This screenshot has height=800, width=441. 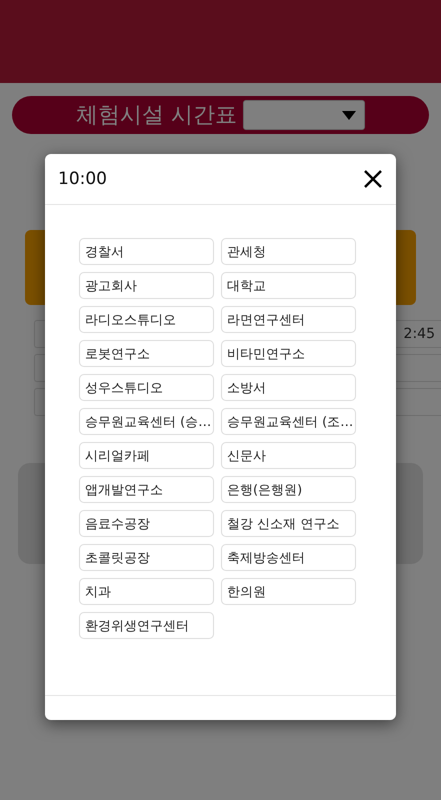 I want to click on facility-button: 축제방송센터, so click(x=288, y=557).